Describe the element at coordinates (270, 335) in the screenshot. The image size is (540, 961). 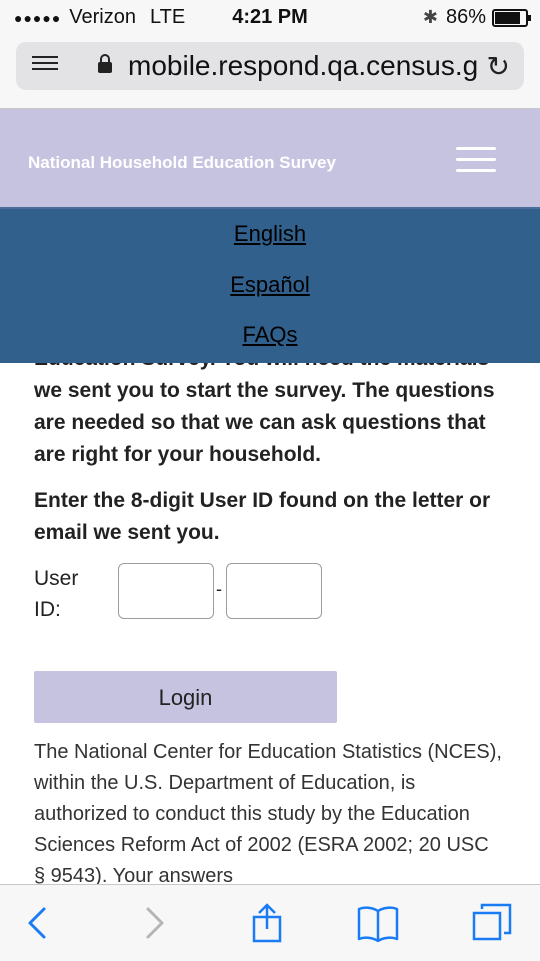
I see `nav-link-faqs: FAQs` at that location.